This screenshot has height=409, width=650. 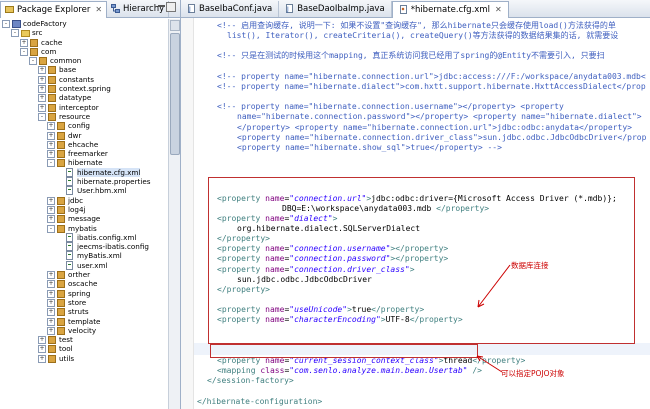 What do you see at coordinates (84, 209) in the screenshot?
I see `tree-item: + log4j` at bounding box center [84, 209].